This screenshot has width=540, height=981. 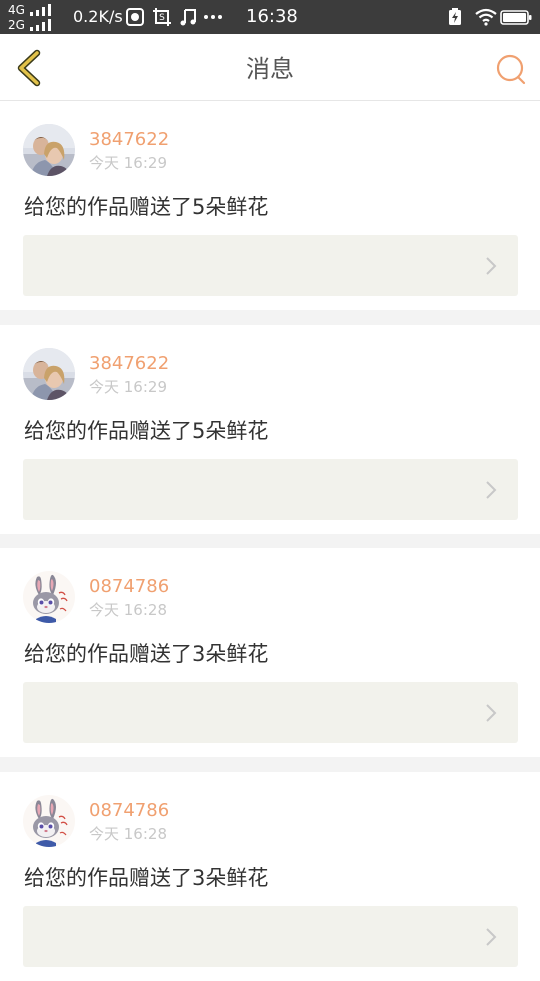 I want to click on status-bar: 4G 2G 0.2K/s S 16:38, so click(x=270, y=17).